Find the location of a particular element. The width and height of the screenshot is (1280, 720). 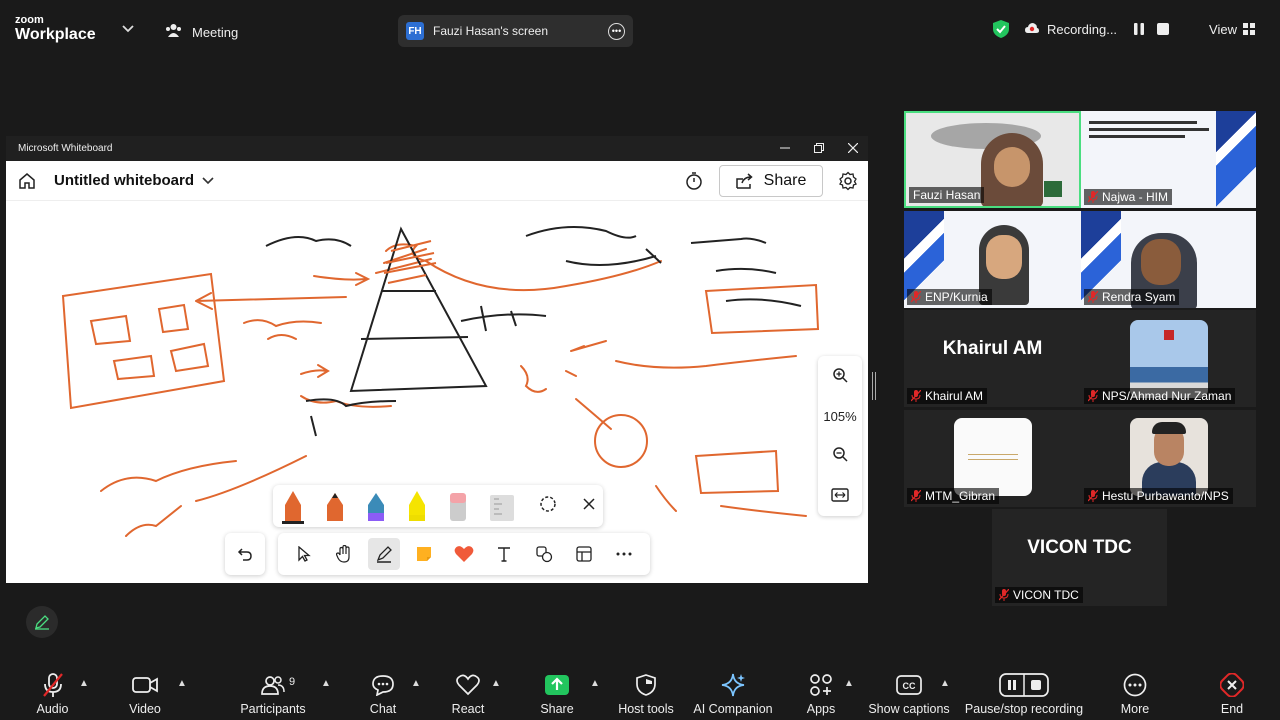

pen-tray is located at coordinates (438, 506).